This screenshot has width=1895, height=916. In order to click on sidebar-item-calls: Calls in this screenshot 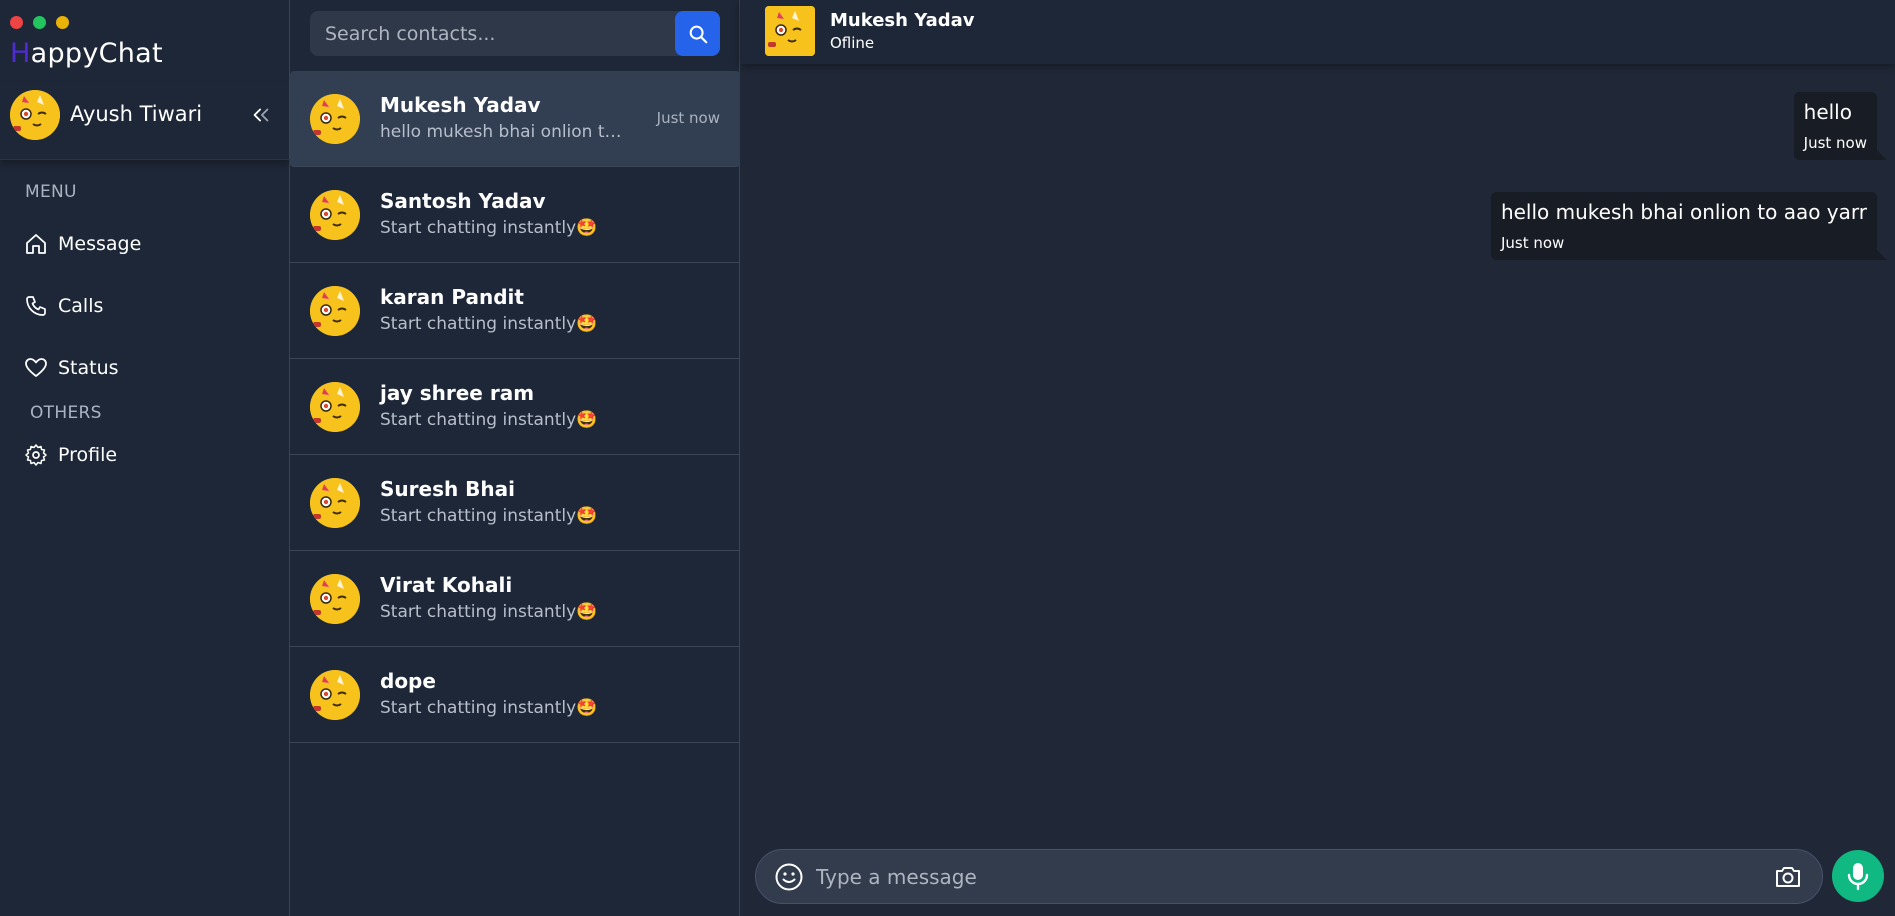, I will do `click(63, 306)`.